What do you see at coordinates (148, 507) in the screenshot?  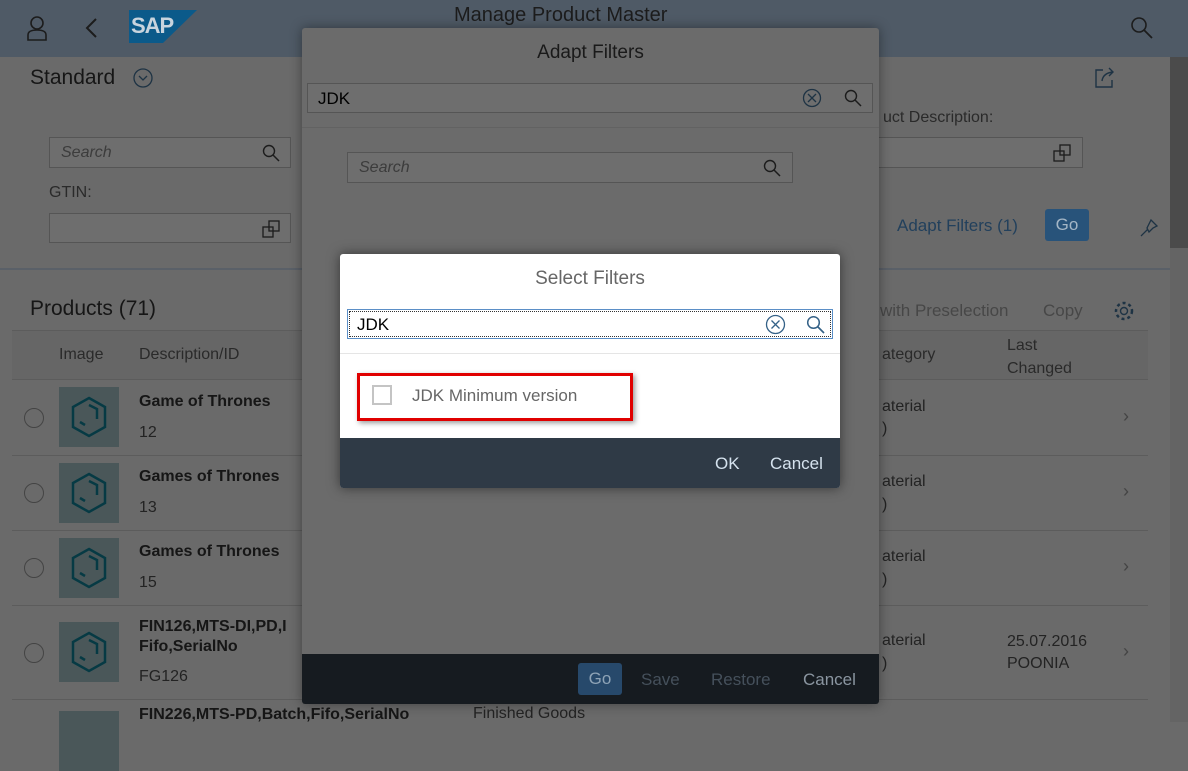 I see `row-id: 13` at bounding box center [148, 507].